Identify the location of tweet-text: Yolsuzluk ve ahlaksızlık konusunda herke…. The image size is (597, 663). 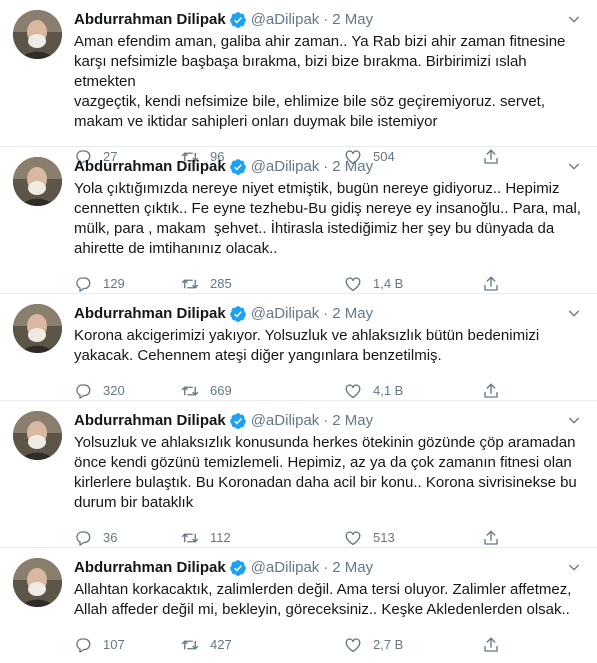
(325, 472).